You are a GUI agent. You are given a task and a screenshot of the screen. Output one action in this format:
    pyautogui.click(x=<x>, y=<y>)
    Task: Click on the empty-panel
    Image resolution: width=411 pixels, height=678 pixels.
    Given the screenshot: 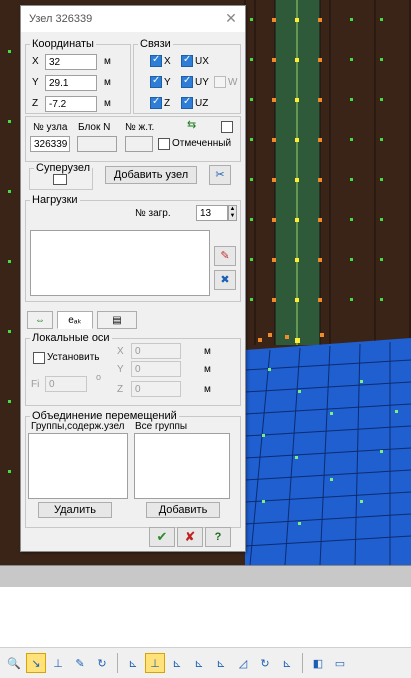 What is the action you would take?
    pyautogui.click(x=205, y=617)
    